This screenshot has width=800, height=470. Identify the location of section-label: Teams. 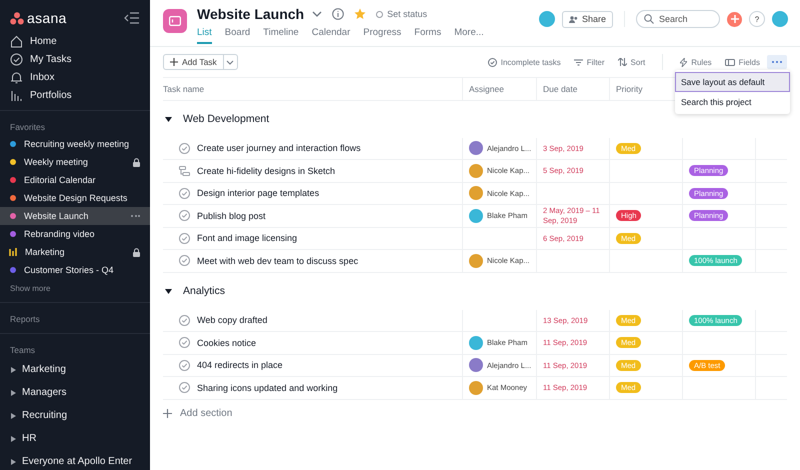
(22, 350).